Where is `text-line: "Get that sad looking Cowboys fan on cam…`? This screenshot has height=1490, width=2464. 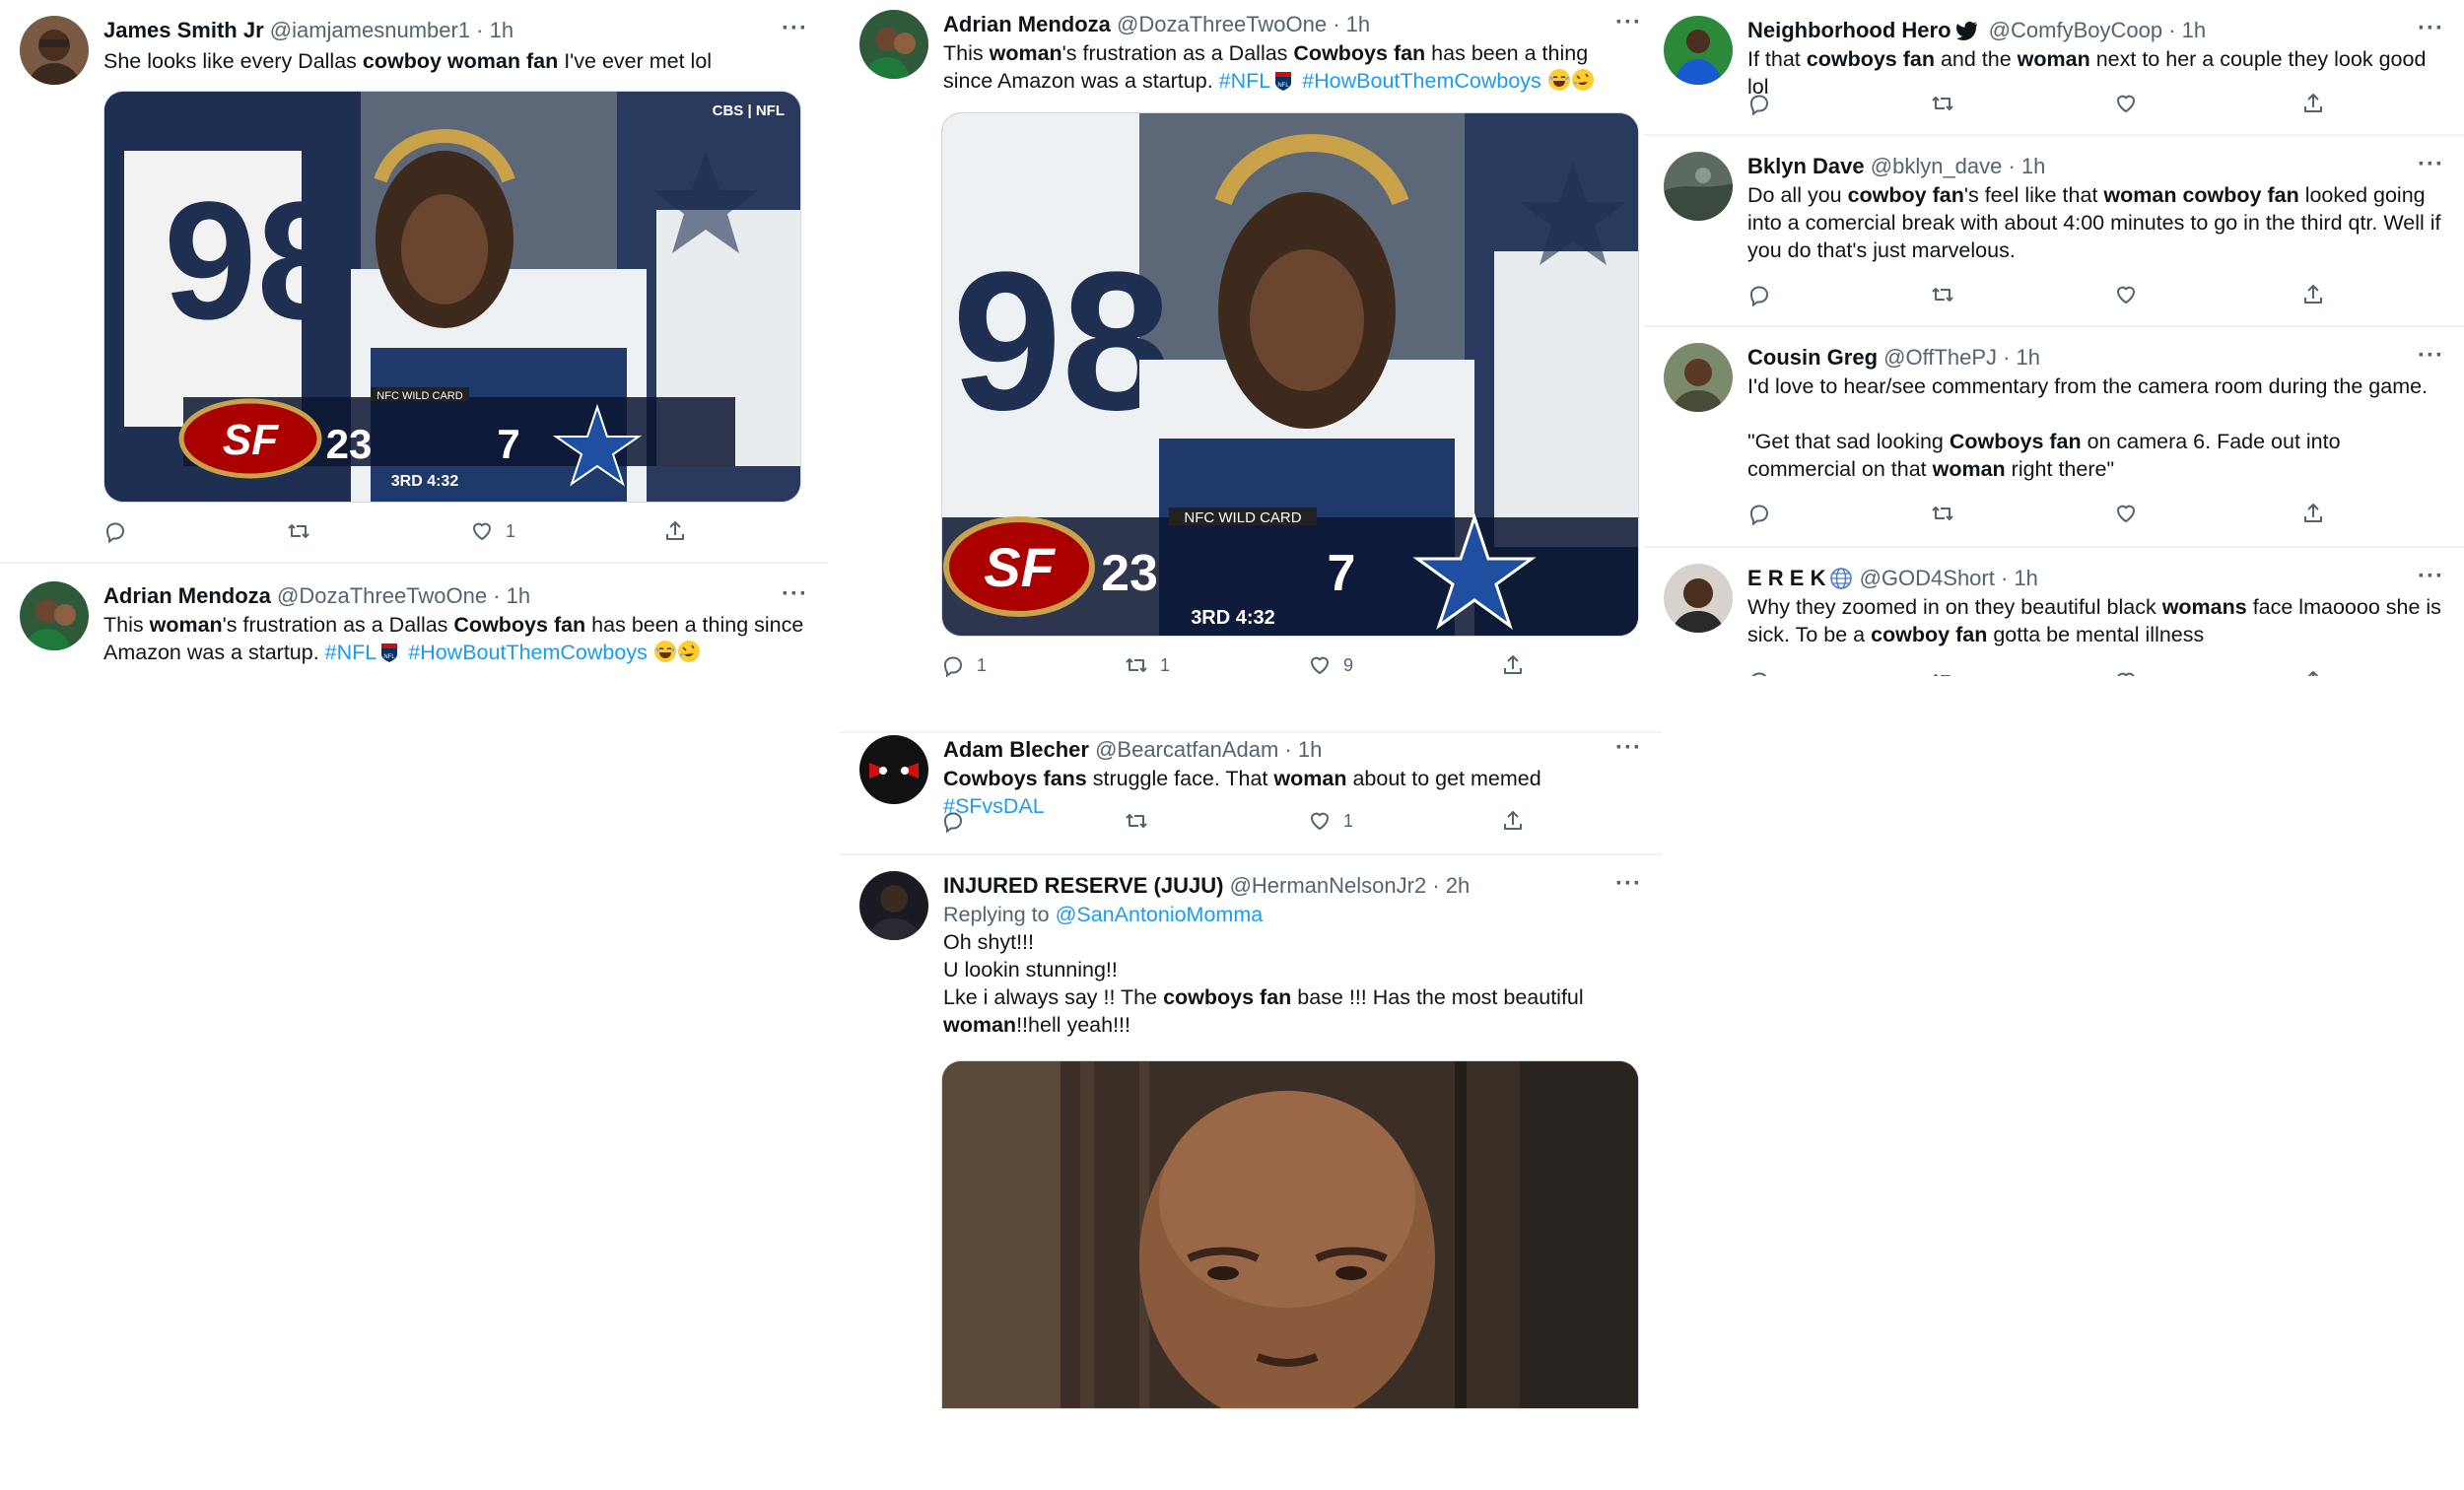 text-line: "Get that sad looking Cowboys fan on cam… is located at coordinates (2095, 455).